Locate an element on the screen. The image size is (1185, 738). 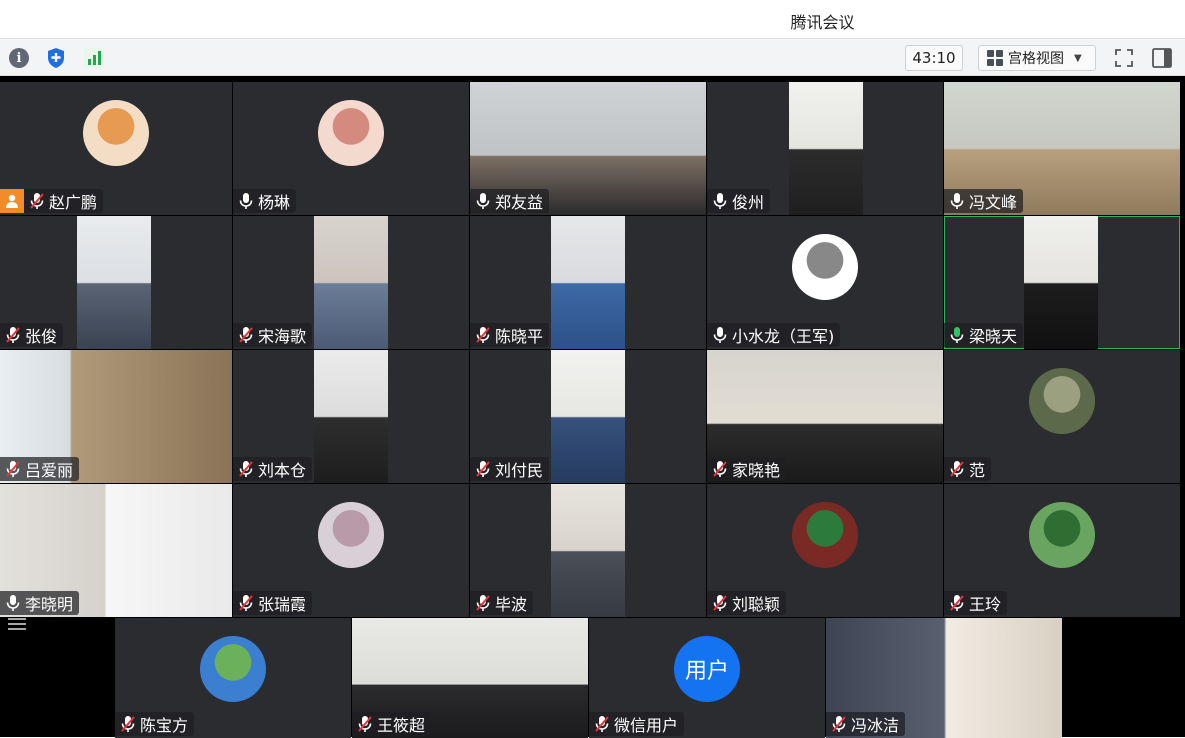
participant-tile: 刘聪颖 is located at coordinates (825, 550).